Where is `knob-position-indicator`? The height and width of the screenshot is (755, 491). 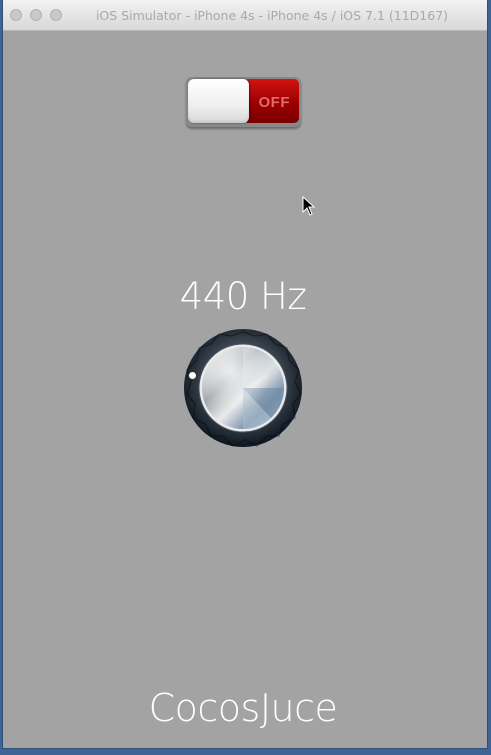
knob-position-indicator is located at coordinates (192, 375).